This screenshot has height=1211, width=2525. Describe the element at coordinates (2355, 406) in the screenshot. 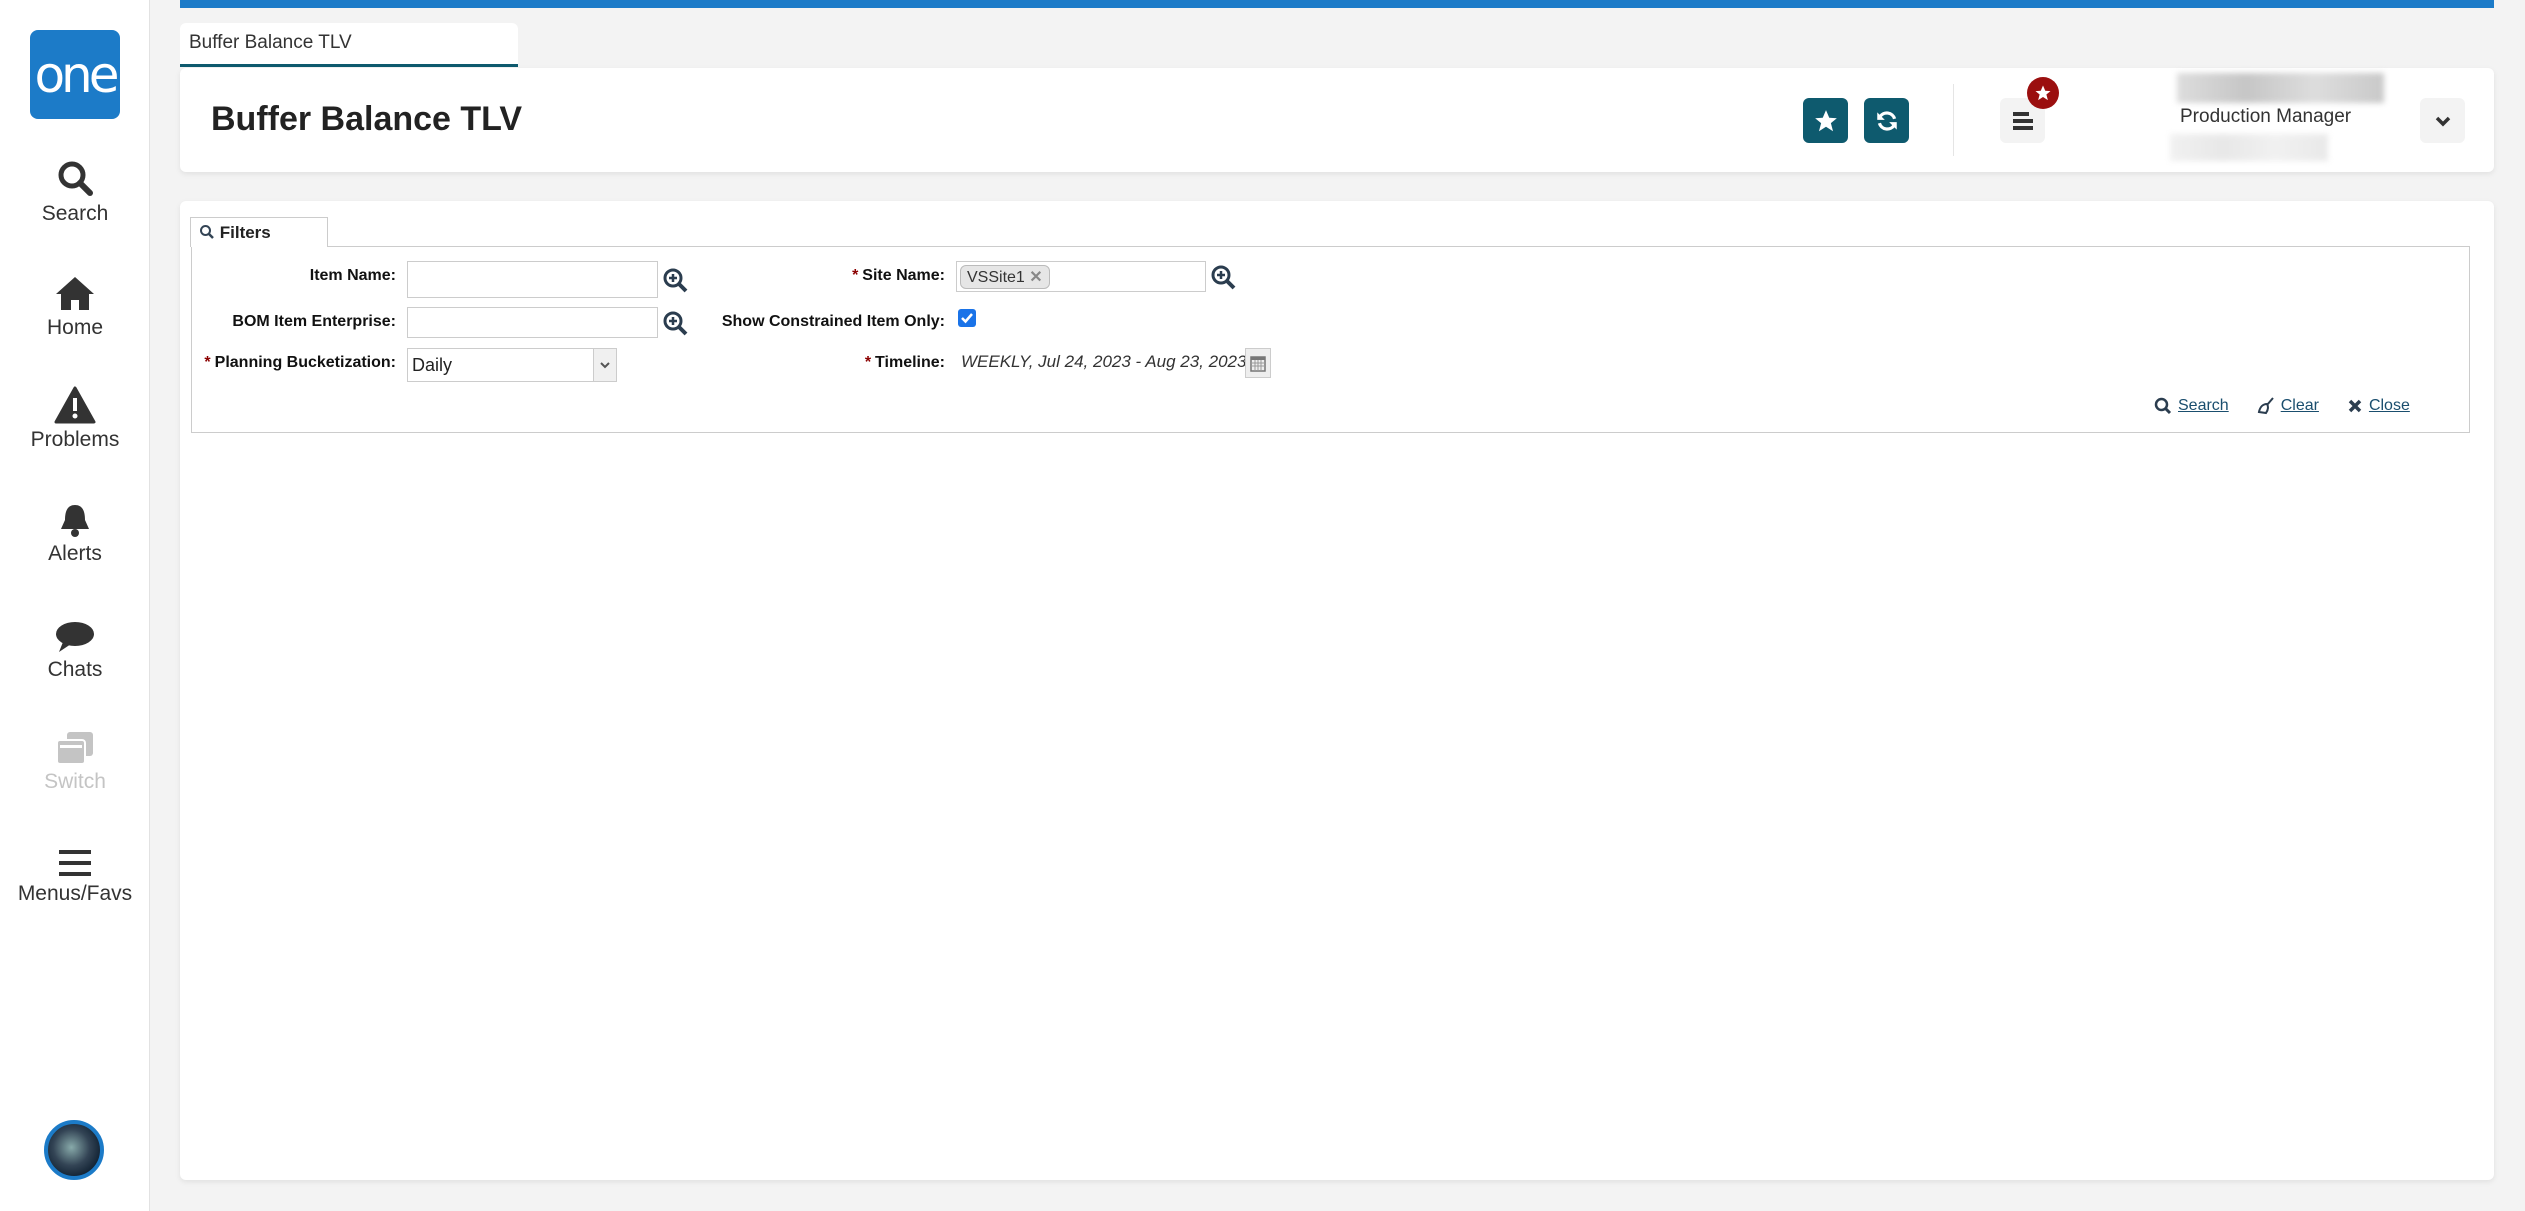

I see `close-icon` at that location.